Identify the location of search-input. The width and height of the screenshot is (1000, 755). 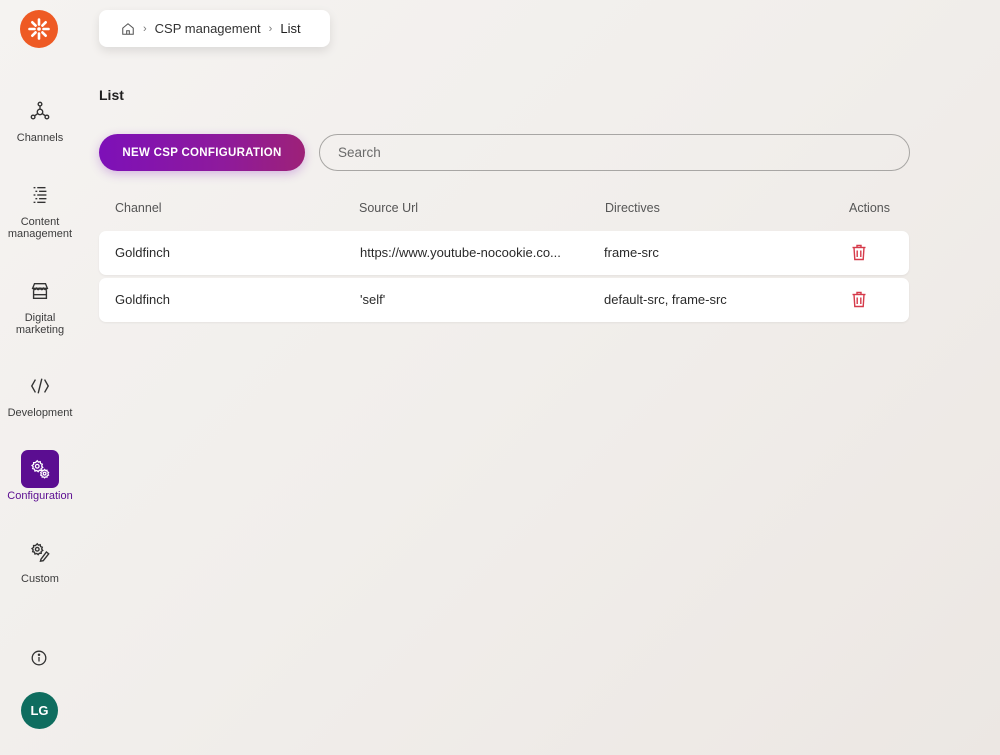
(614, 152).